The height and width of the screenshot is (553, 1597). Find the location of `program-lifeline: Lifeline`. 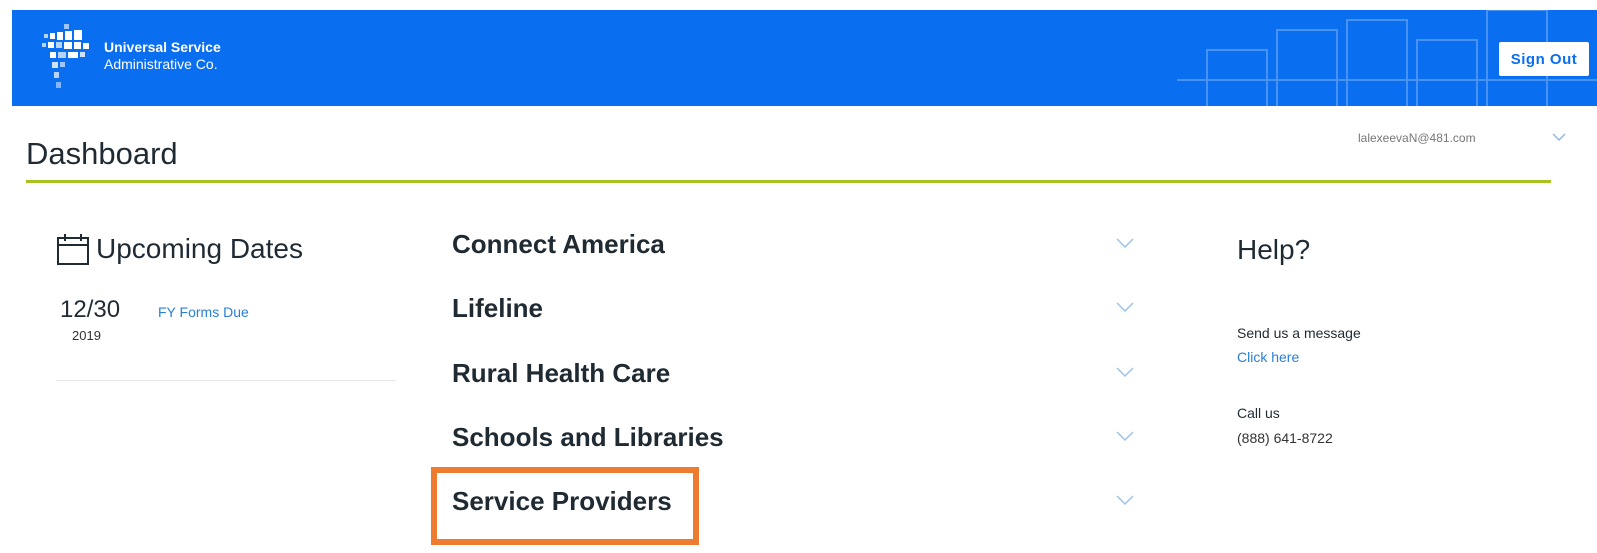

program-lifeline: Lifeline is located at coordinates (797, 313).